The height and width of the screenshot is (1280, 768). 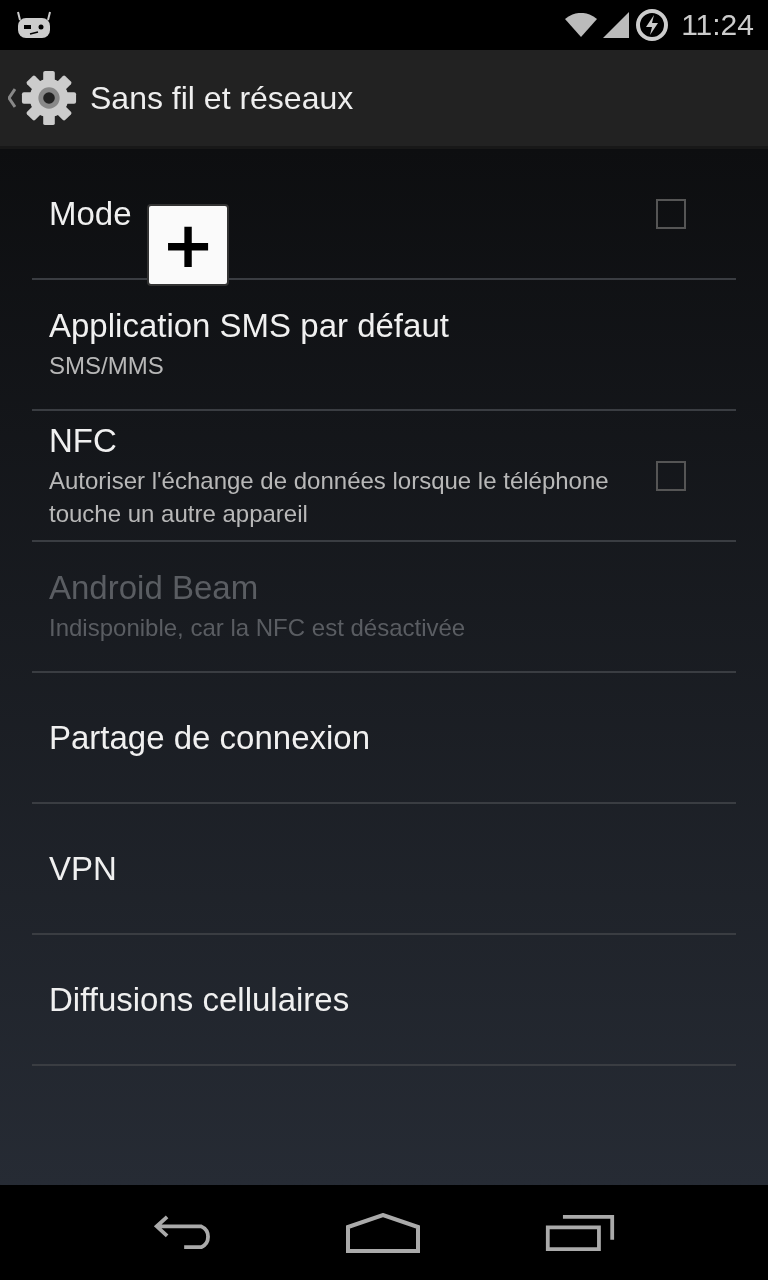 I want to click on screen-title: Sans fil et réseaux, so click(x=222, y=98).